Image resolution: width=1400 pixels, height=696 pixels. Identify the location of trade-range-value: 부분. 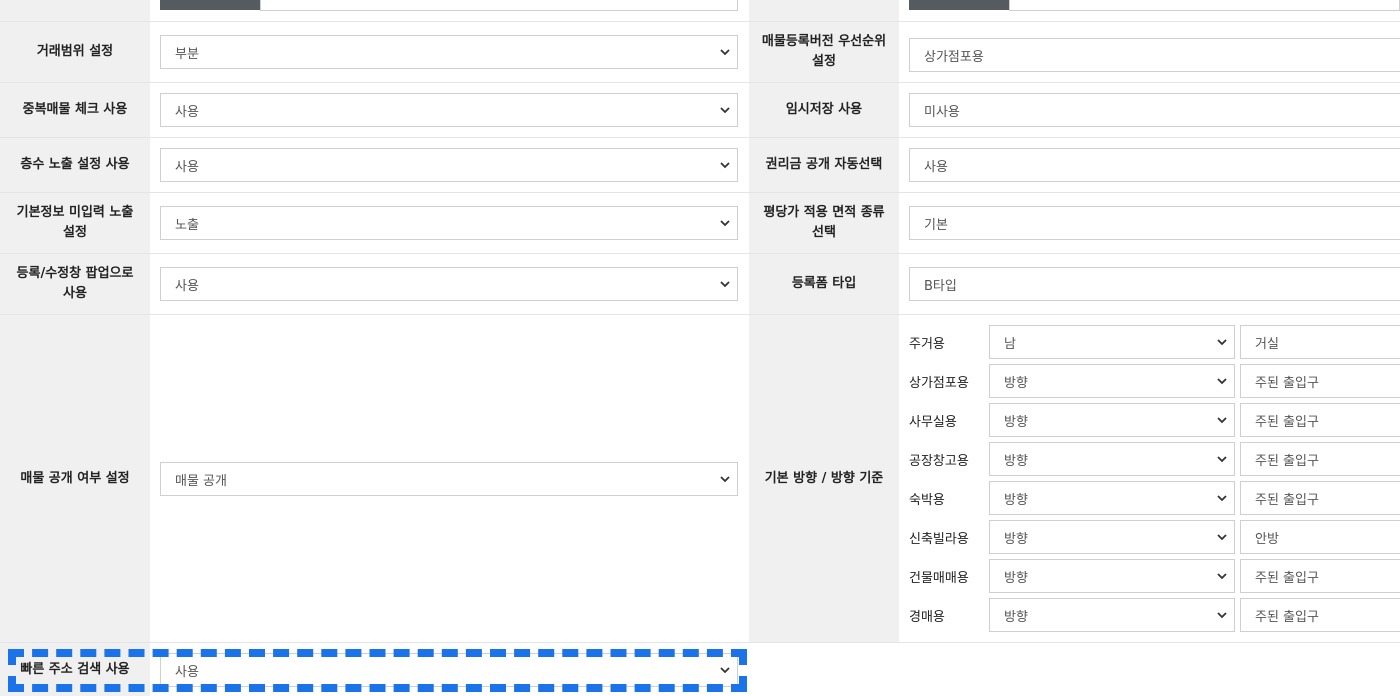
(187, 54).